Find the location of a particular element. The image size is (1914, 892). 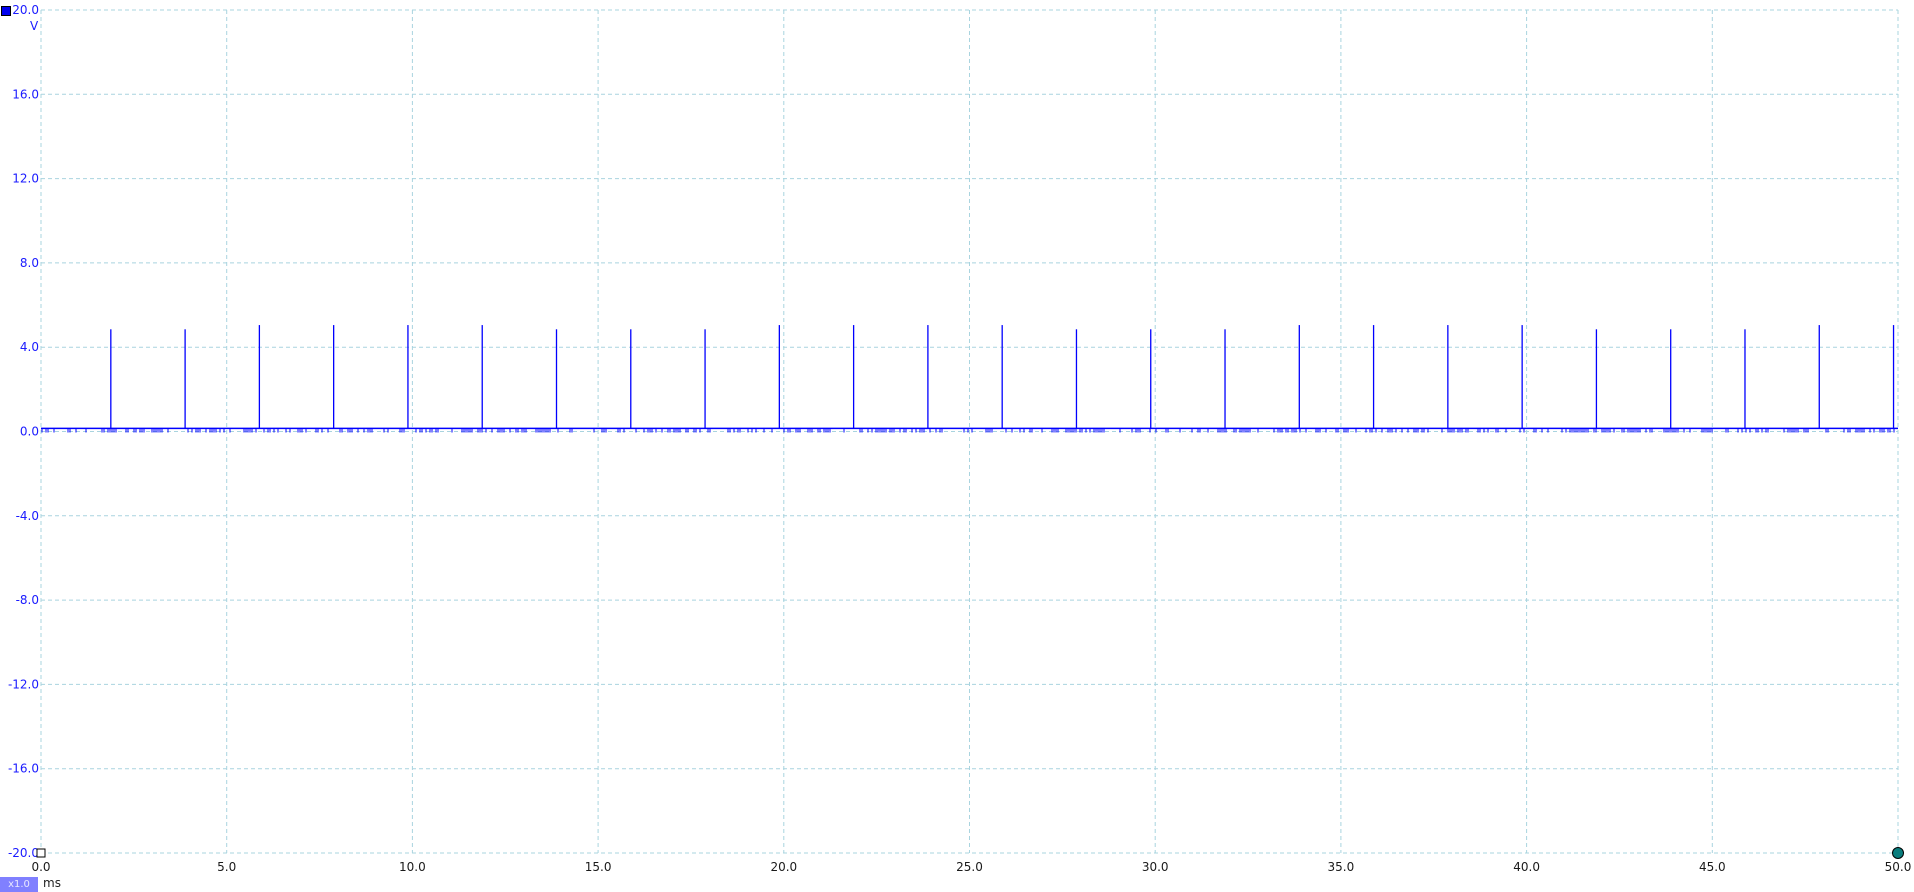

trigger-marker is located at coordinates (41, 853).